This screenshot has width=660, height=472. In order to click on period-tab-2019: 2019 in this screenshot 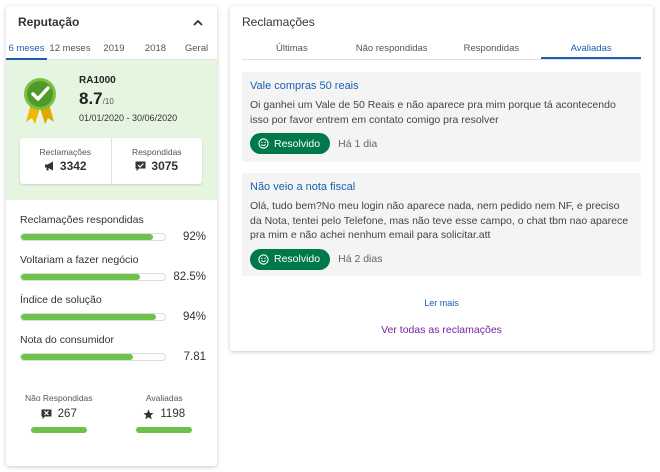, I will do `click(114, 49)`.